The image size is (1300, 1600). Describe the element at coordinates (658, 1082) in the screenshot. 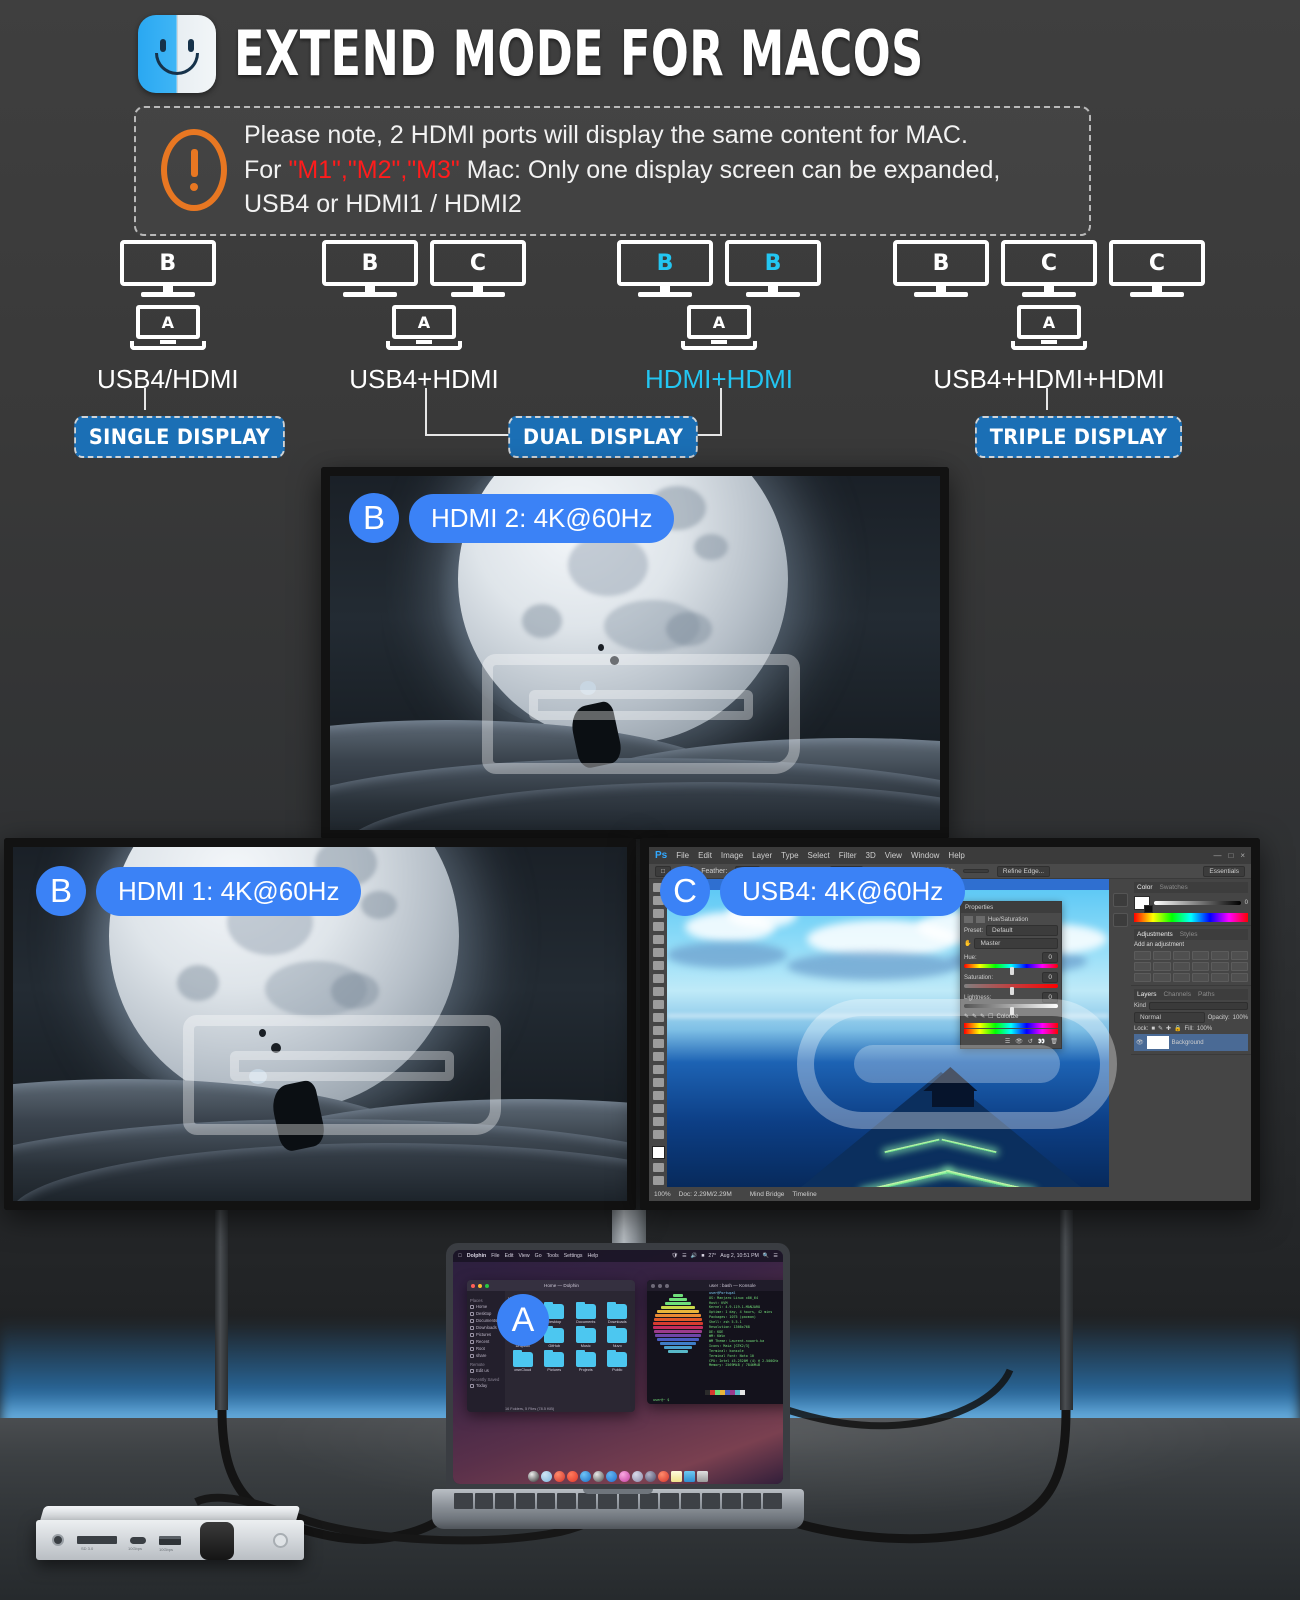

I see `type-tool-icon` at that location.